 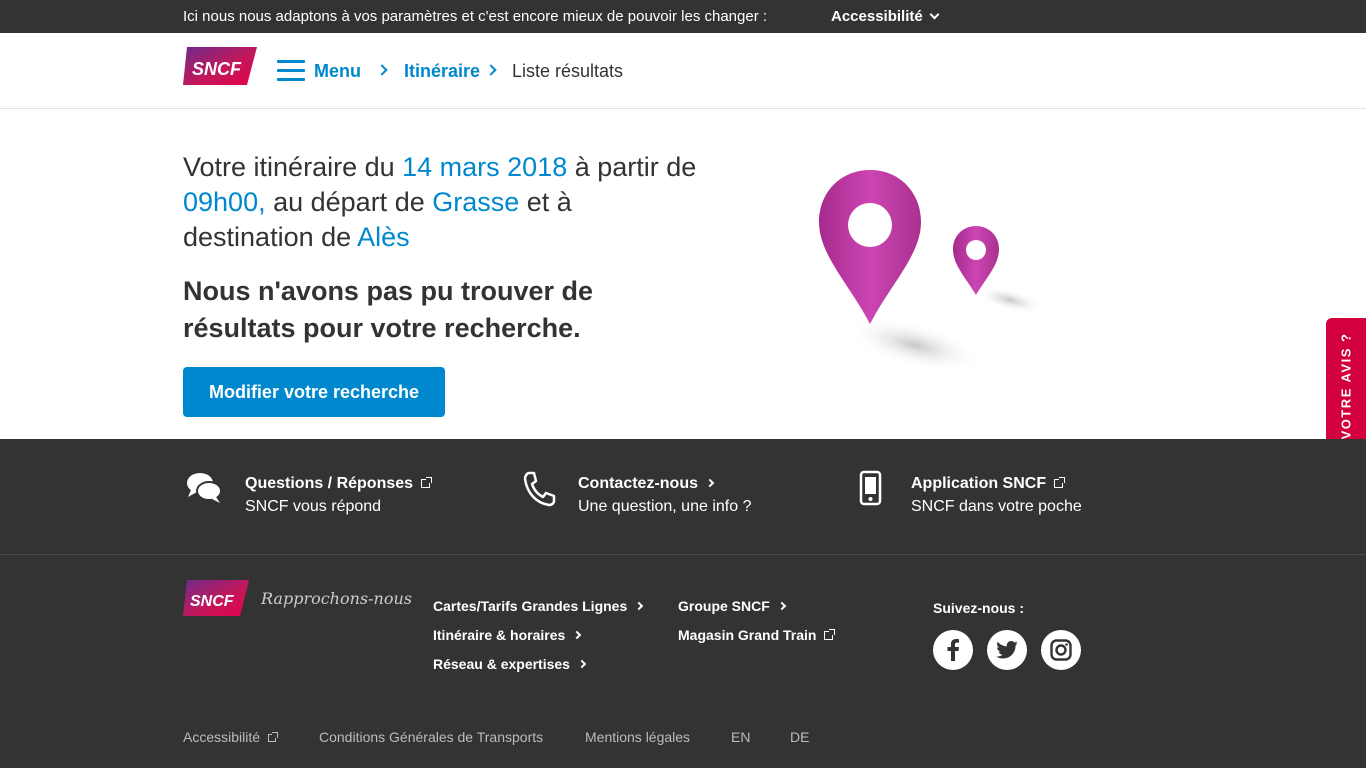 What do you see at coordinates (314, 392) in the screenshot?
I see `modify-search-button: Modifier votre recherche` at bounding box center [314, 392].